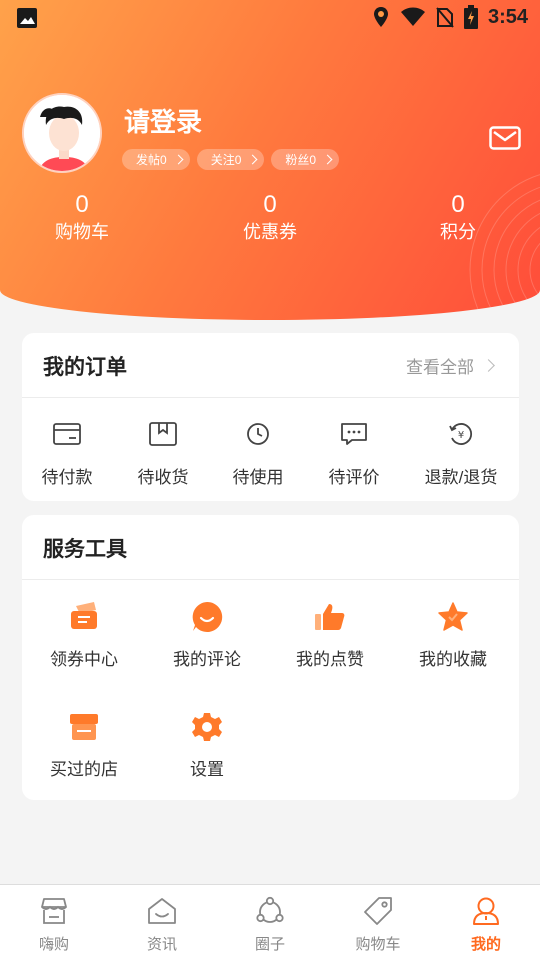 This screenshot has height=960, width=540. I want to click on stat-cart: 0 购物车, so click(82, 217).